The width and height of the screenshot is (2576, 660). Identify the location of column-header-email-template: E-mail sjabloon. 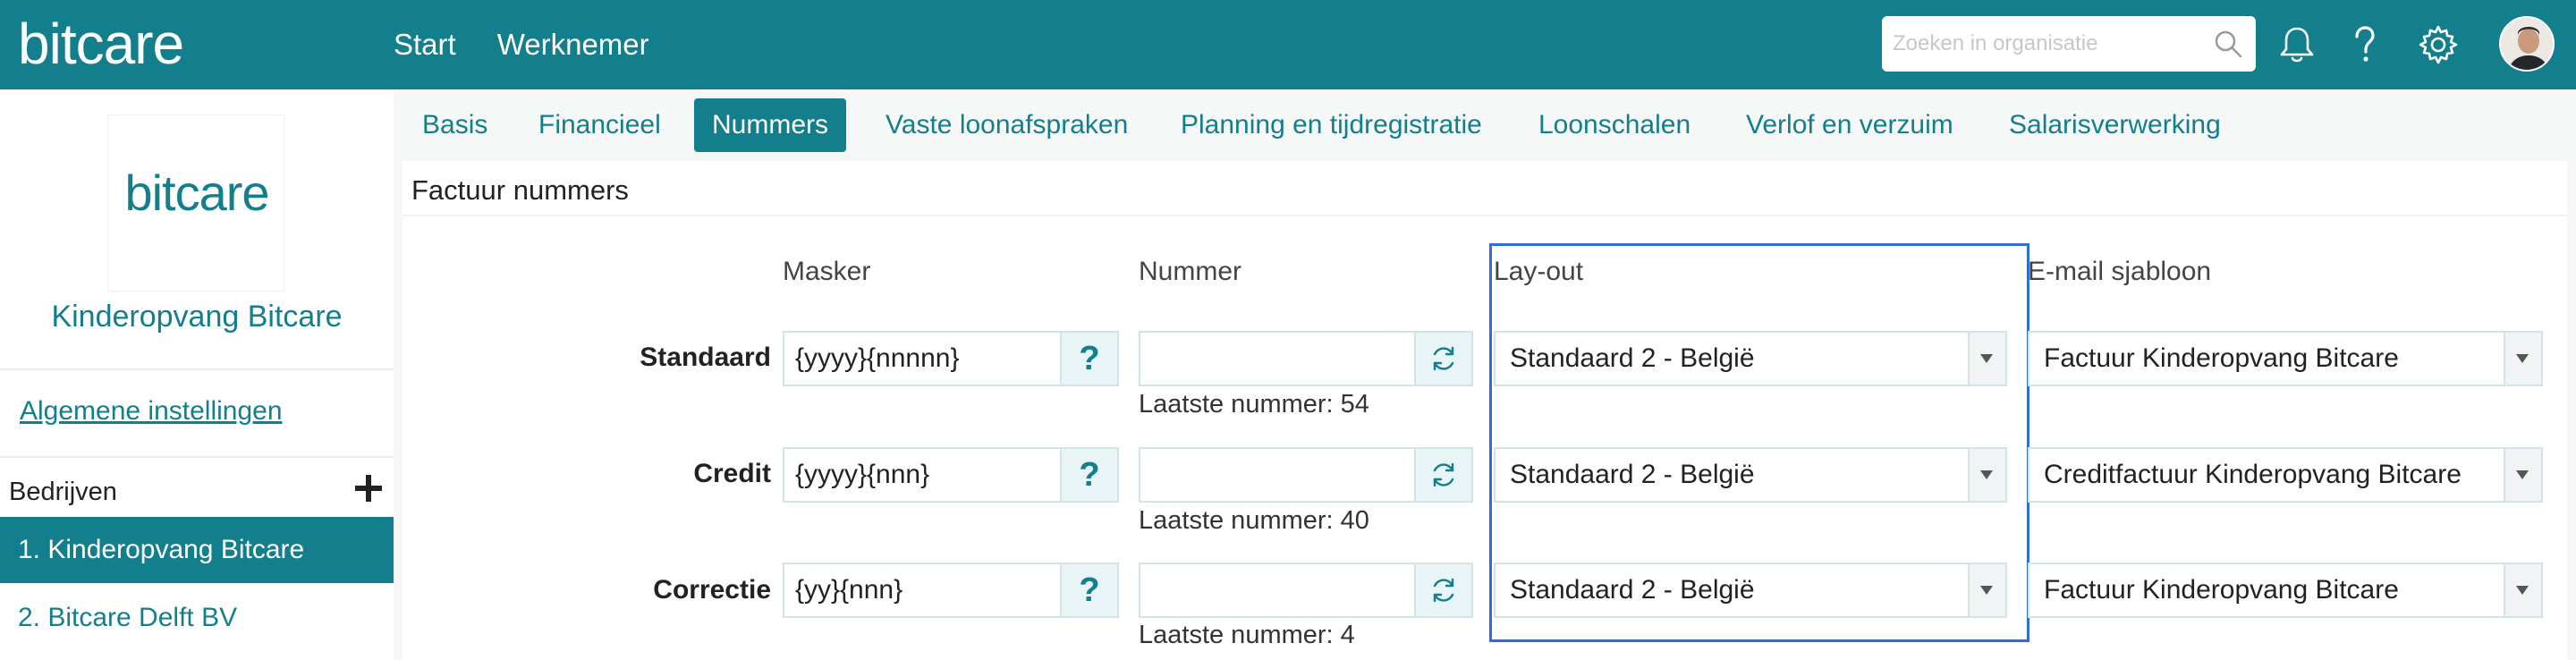
(2120, 271).